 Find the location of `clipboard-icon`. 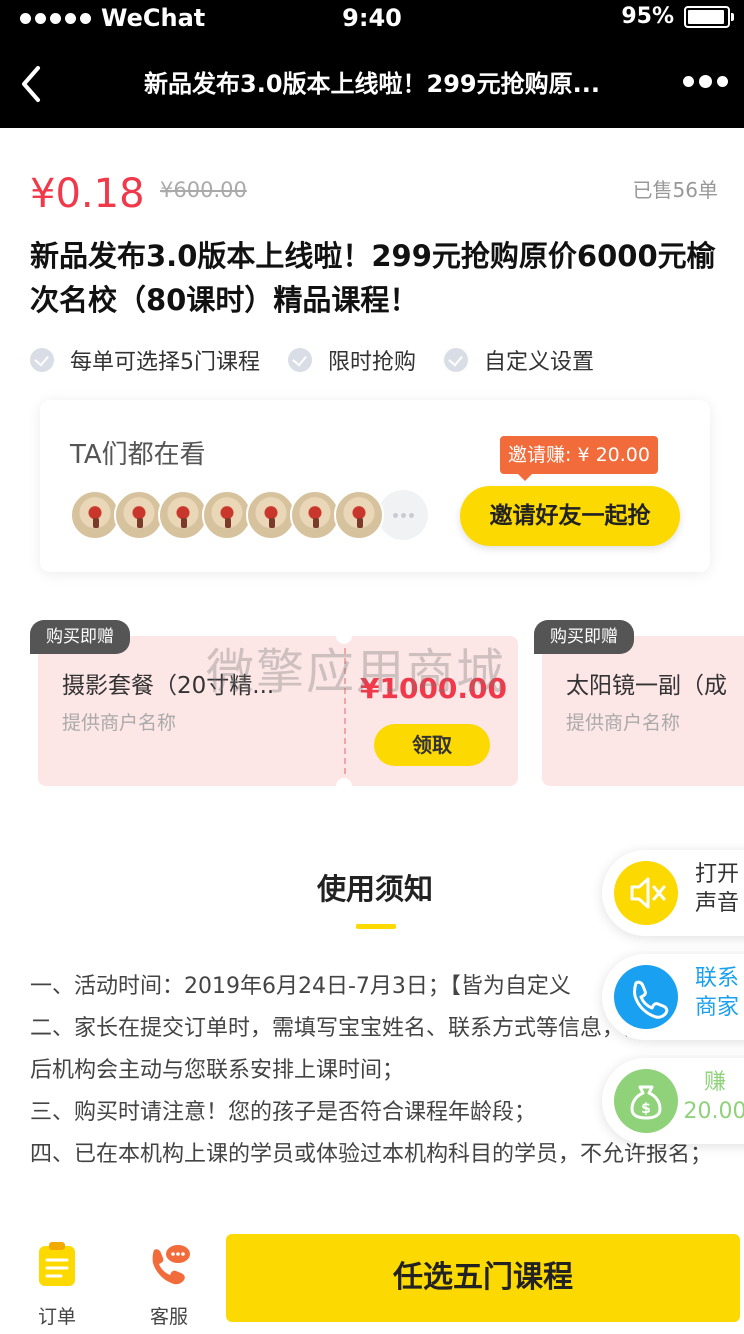

clipboard-icon is located at coordinates (57, 1264).